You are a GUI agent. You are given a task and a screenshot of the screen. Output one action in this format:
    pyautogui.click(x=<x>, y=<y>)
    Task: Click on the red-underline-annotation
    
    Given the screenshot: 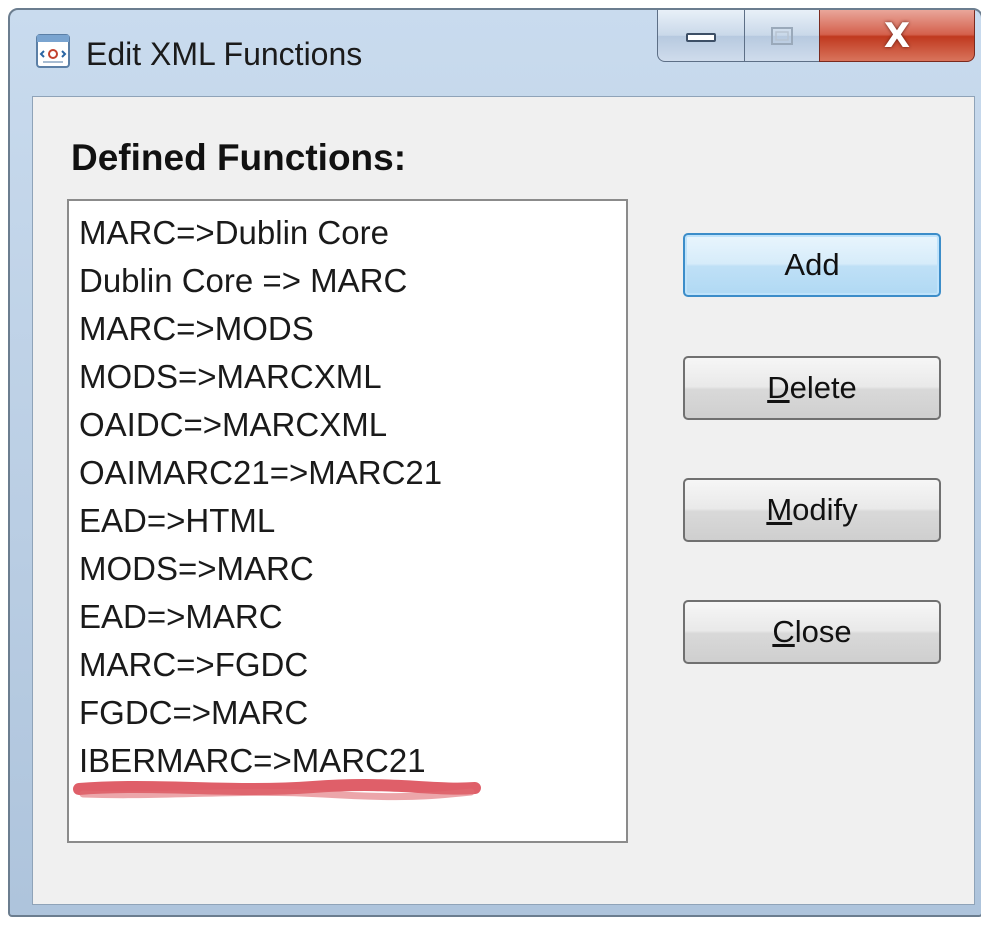 What is the action you would take?
    pyautogui.click(x=277, y=790)
    